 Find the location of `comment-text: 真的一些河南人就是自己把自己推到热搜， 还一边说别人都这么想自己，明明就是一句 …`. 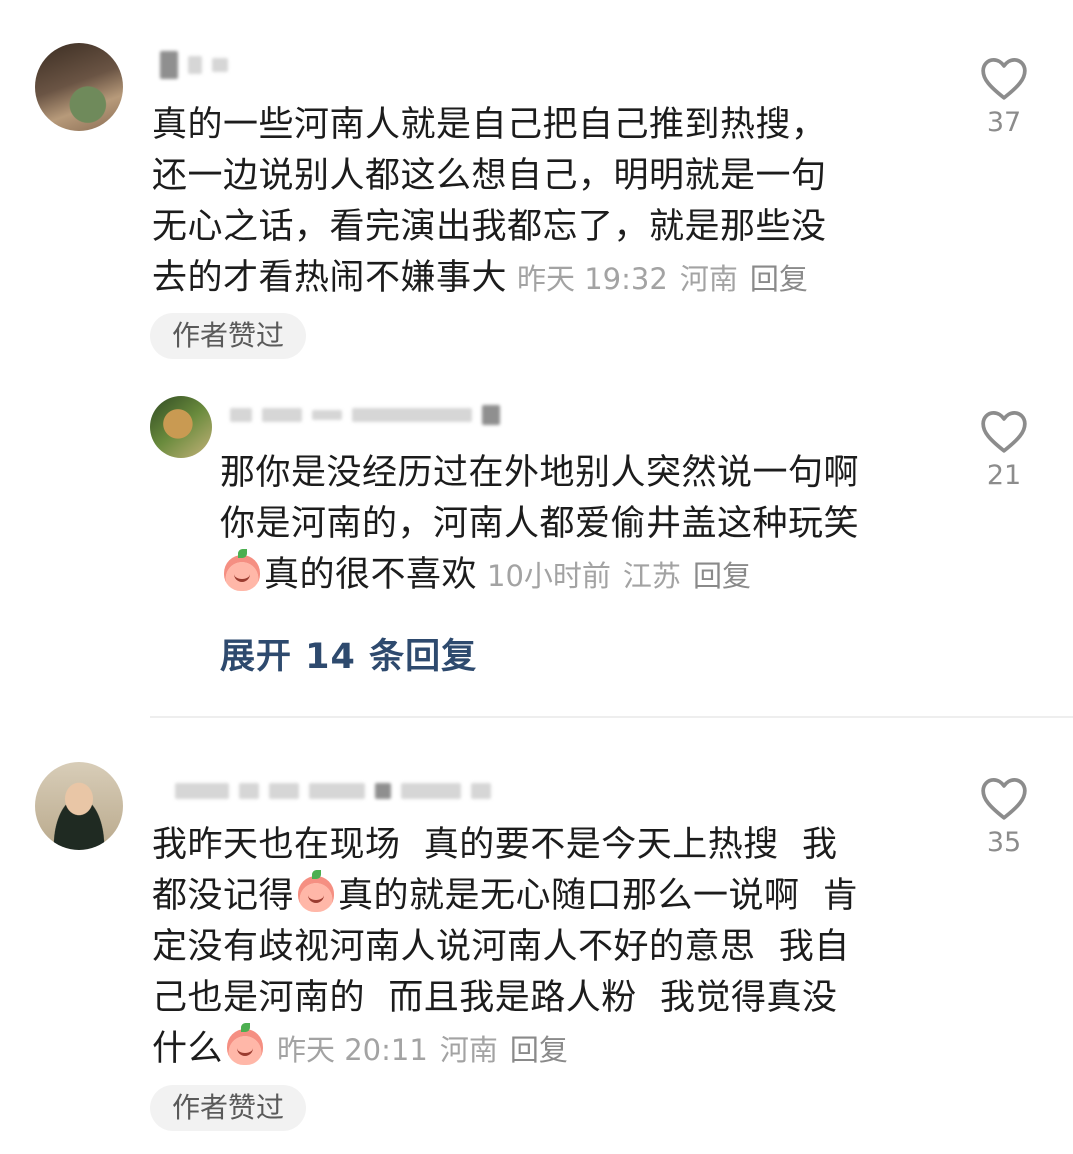

comment-text: 真的一些河南人就是自己把自己推到热搜， 还一边说别人都这么想自己，明明就是一句 … is located at coordinates (489, 201).